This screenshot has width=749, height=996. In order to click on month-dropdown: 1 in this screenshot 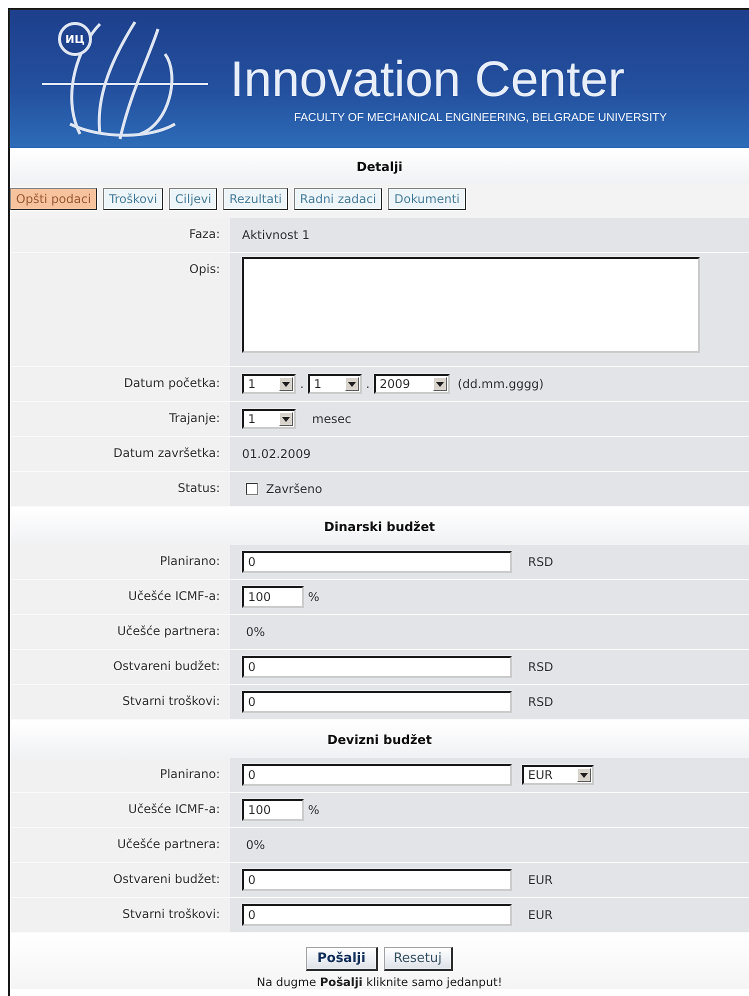, I will do `click(335, 384)`.